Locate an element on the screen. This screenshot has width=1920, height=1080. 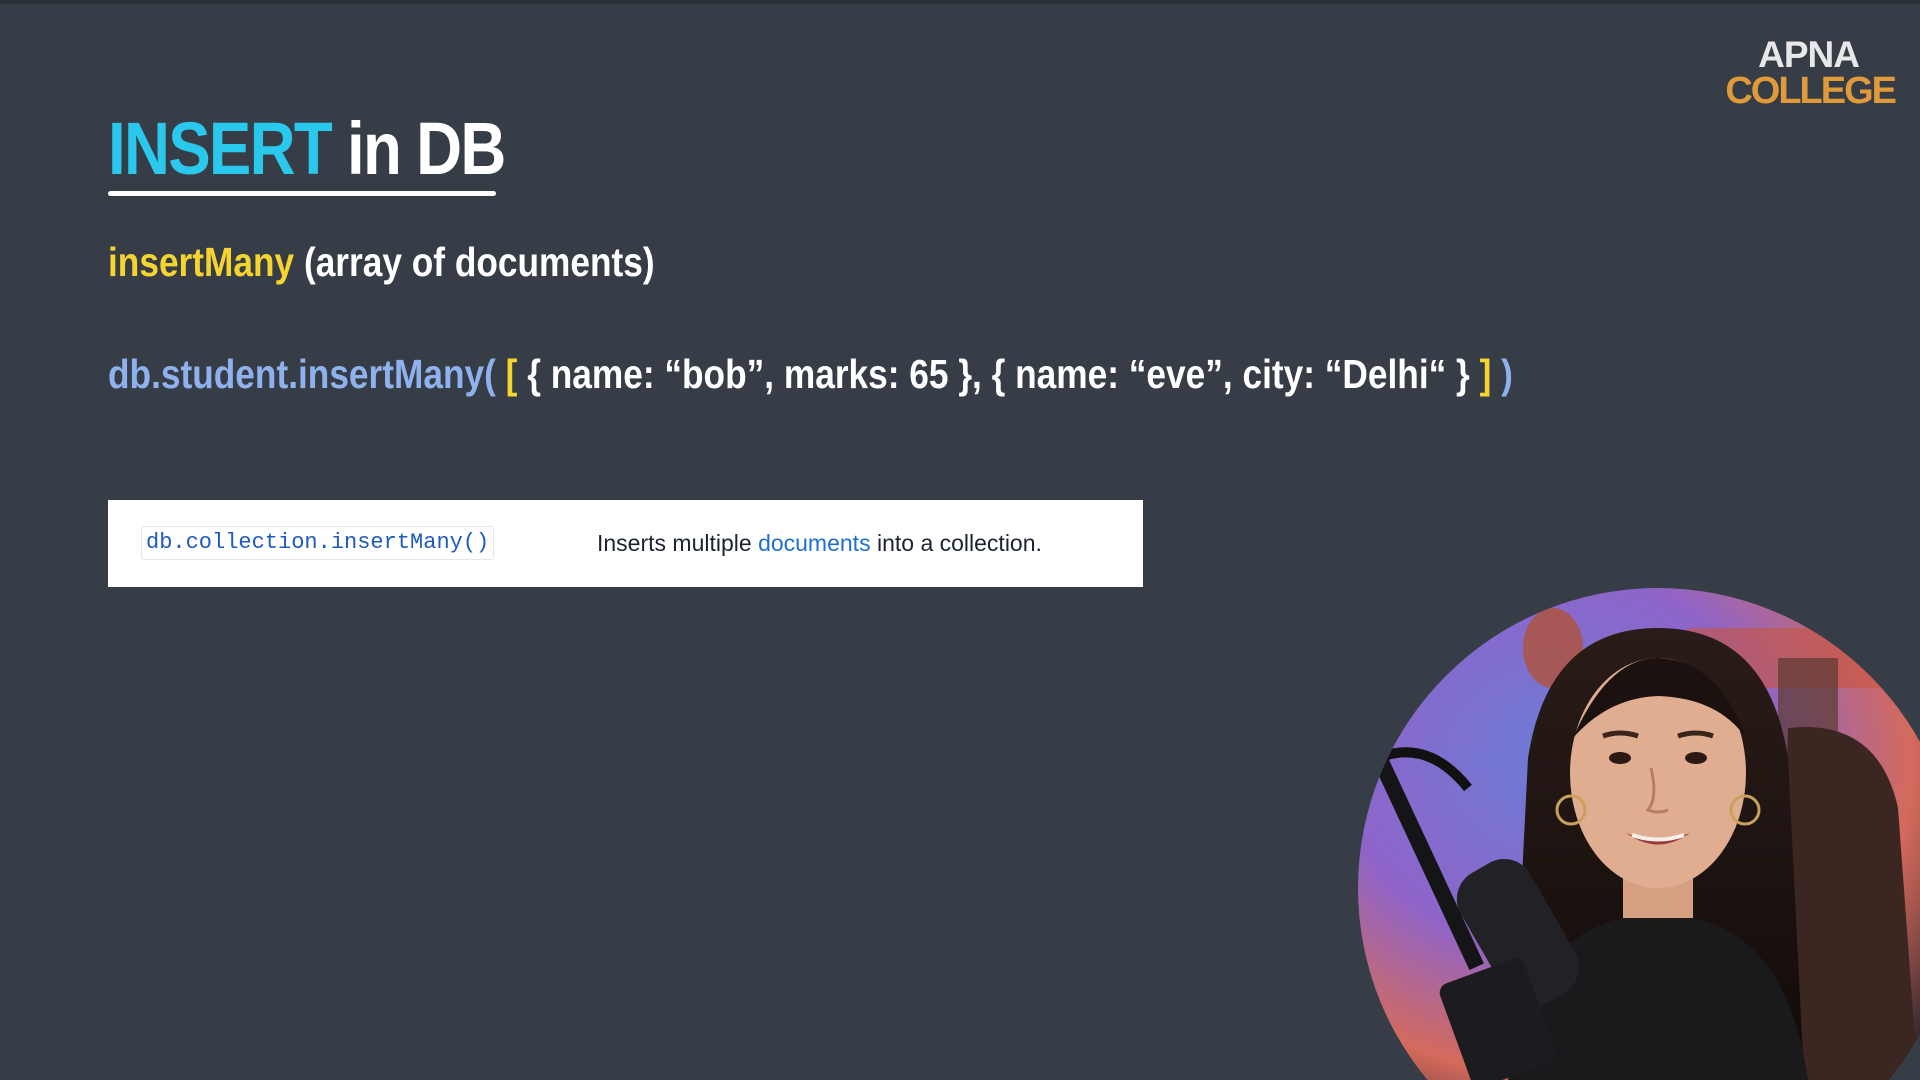
title-underline is located at coordinates (302, 193).